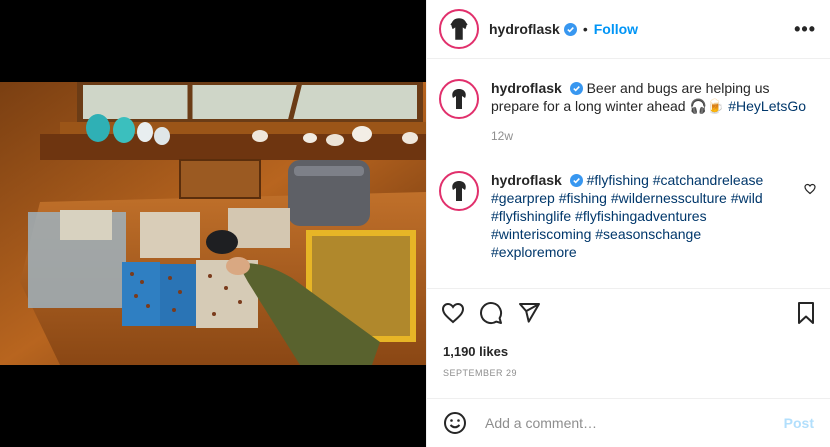 This screenshot has height=447, width=830. Describe the element at coordinates (480, 373) in the screenshot. I see `post-date: SEPTEMBER 29` at that location.